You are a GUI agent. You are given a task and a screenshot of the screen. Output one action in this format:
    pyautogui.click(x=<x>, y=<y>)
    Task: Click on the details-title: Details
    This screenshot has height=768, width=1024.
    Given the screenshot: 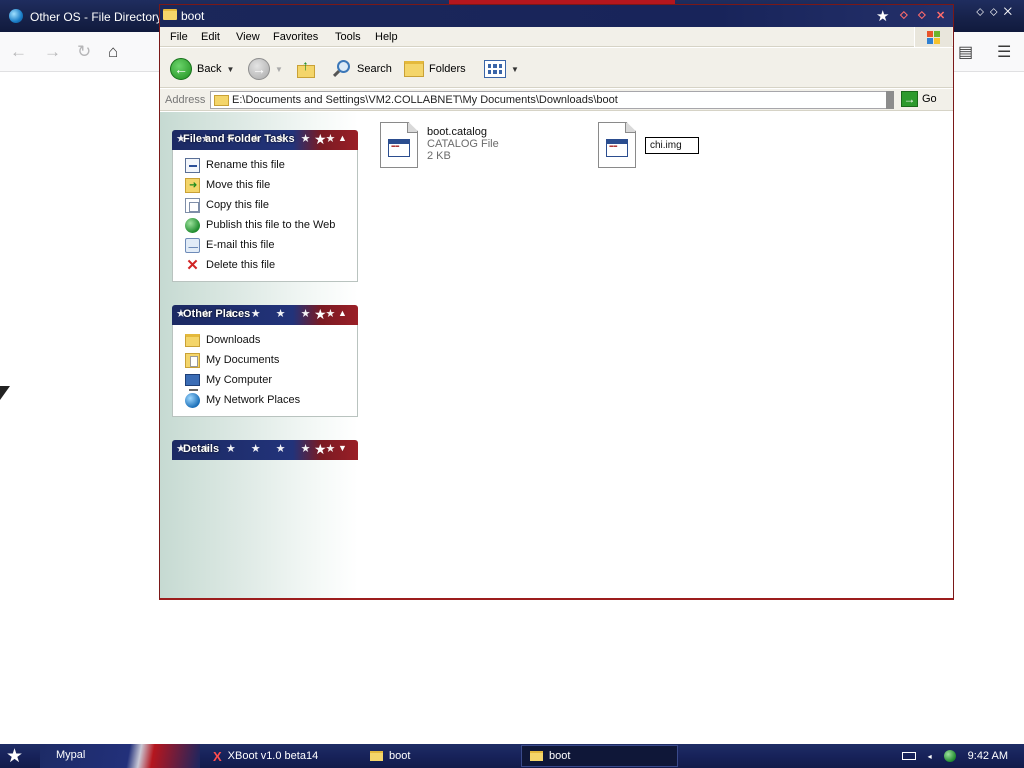 What is the action you would take?
    pyautogui.click(x=201, y=449)
    